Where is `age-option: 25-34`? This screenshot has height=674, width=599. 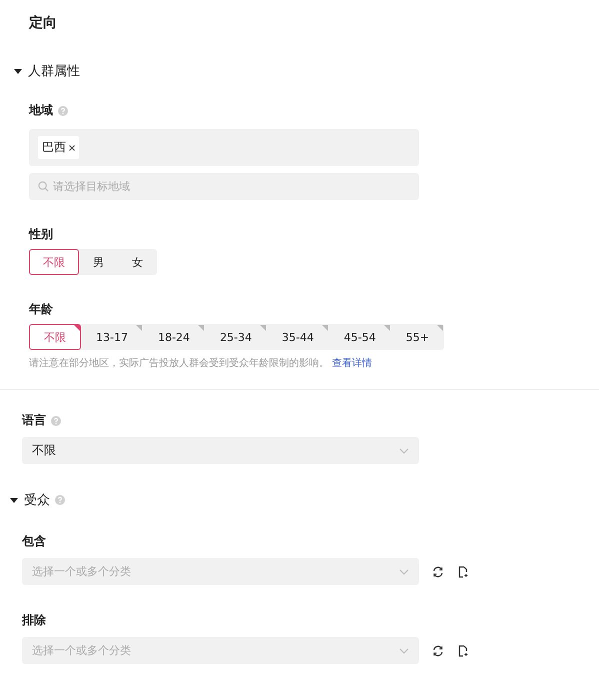
age-option: 25-34 is located at coordinates (235, 337).